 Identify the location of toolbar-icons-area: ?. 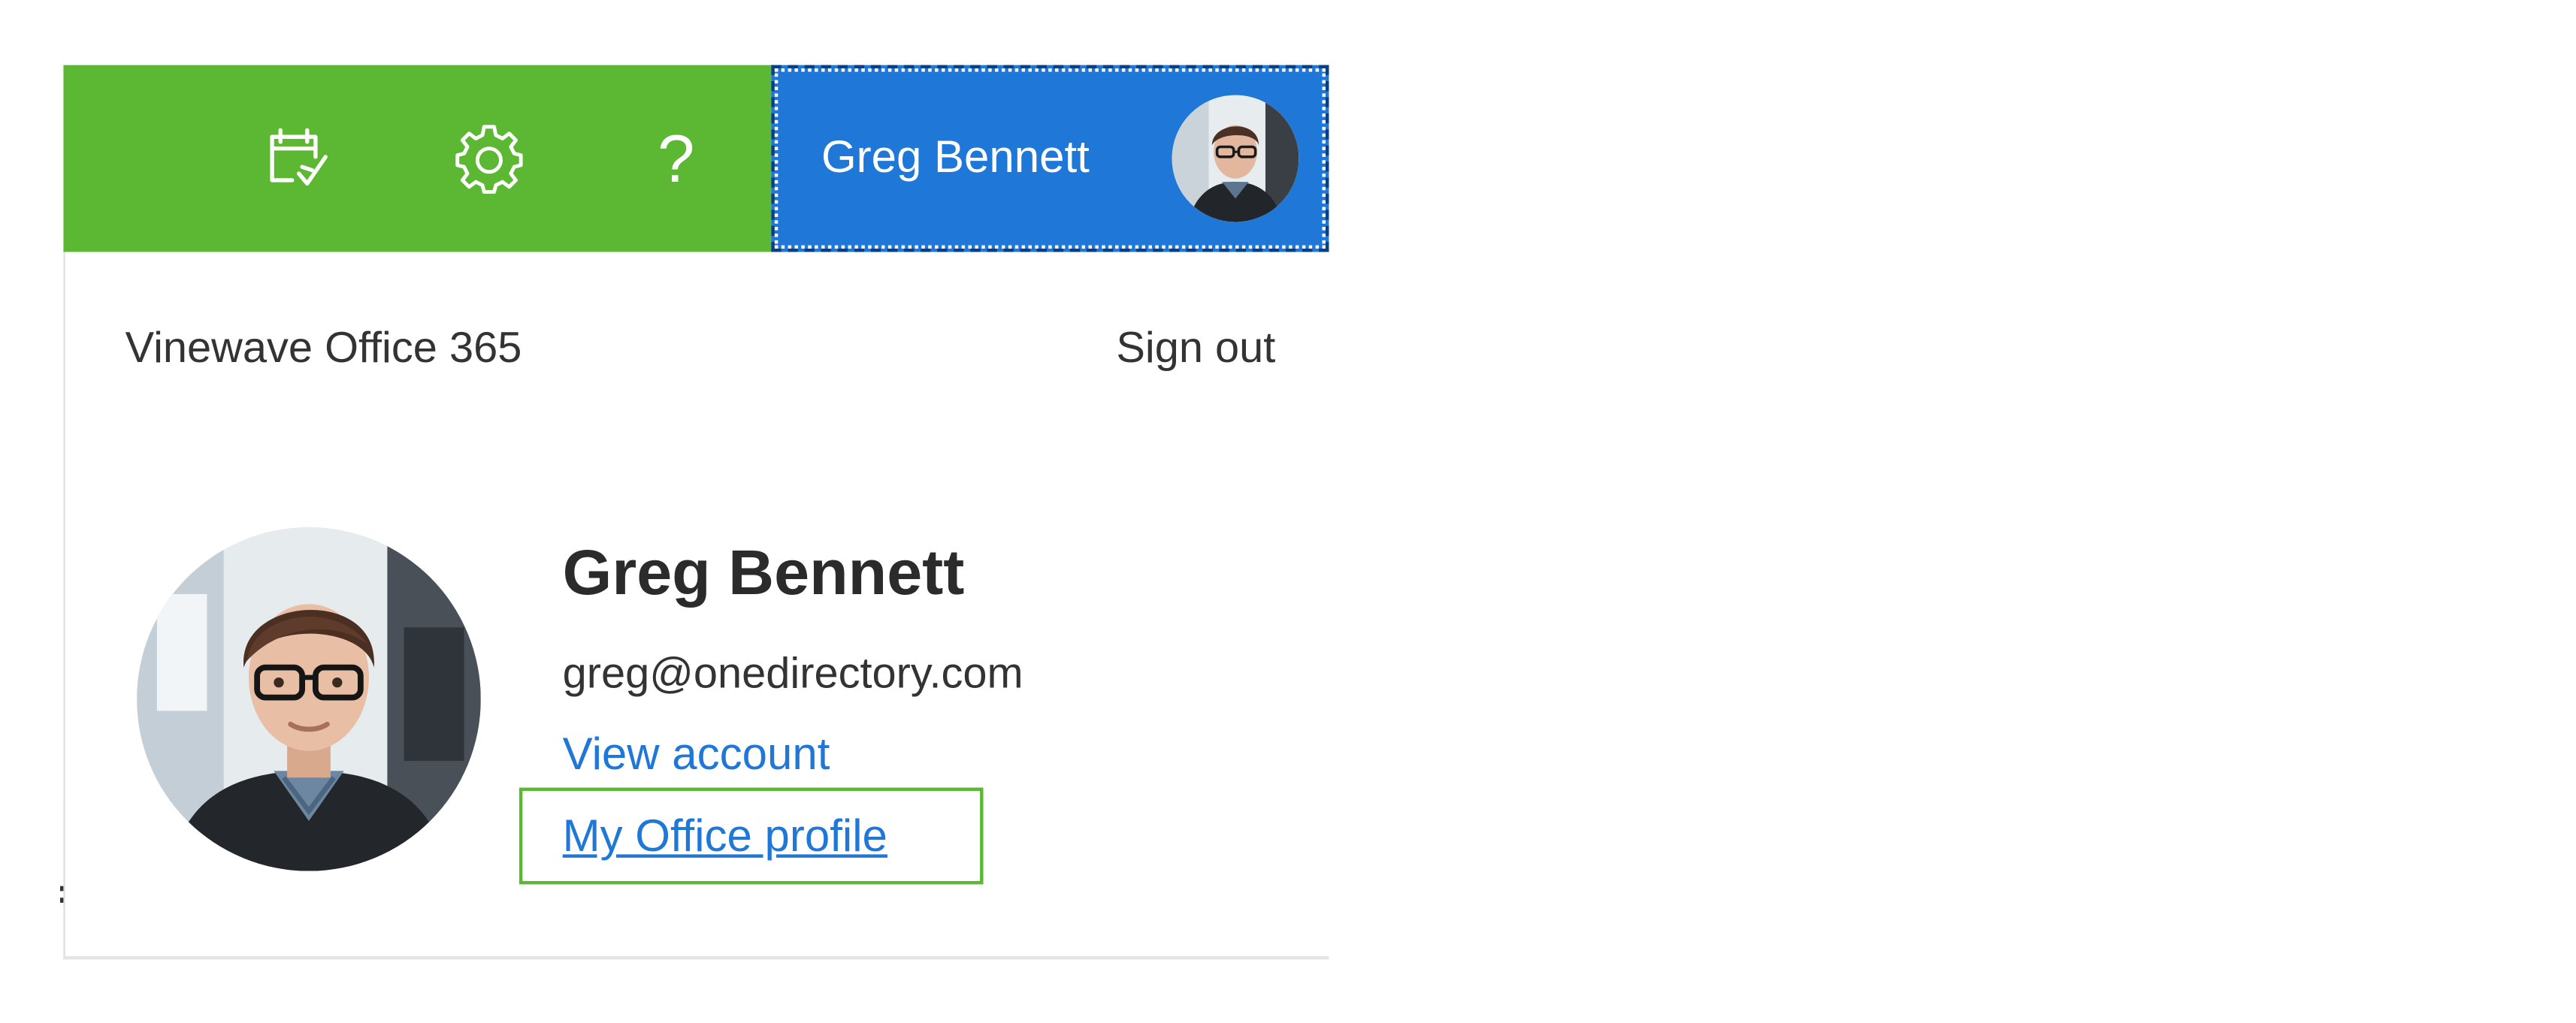
(417, 158).